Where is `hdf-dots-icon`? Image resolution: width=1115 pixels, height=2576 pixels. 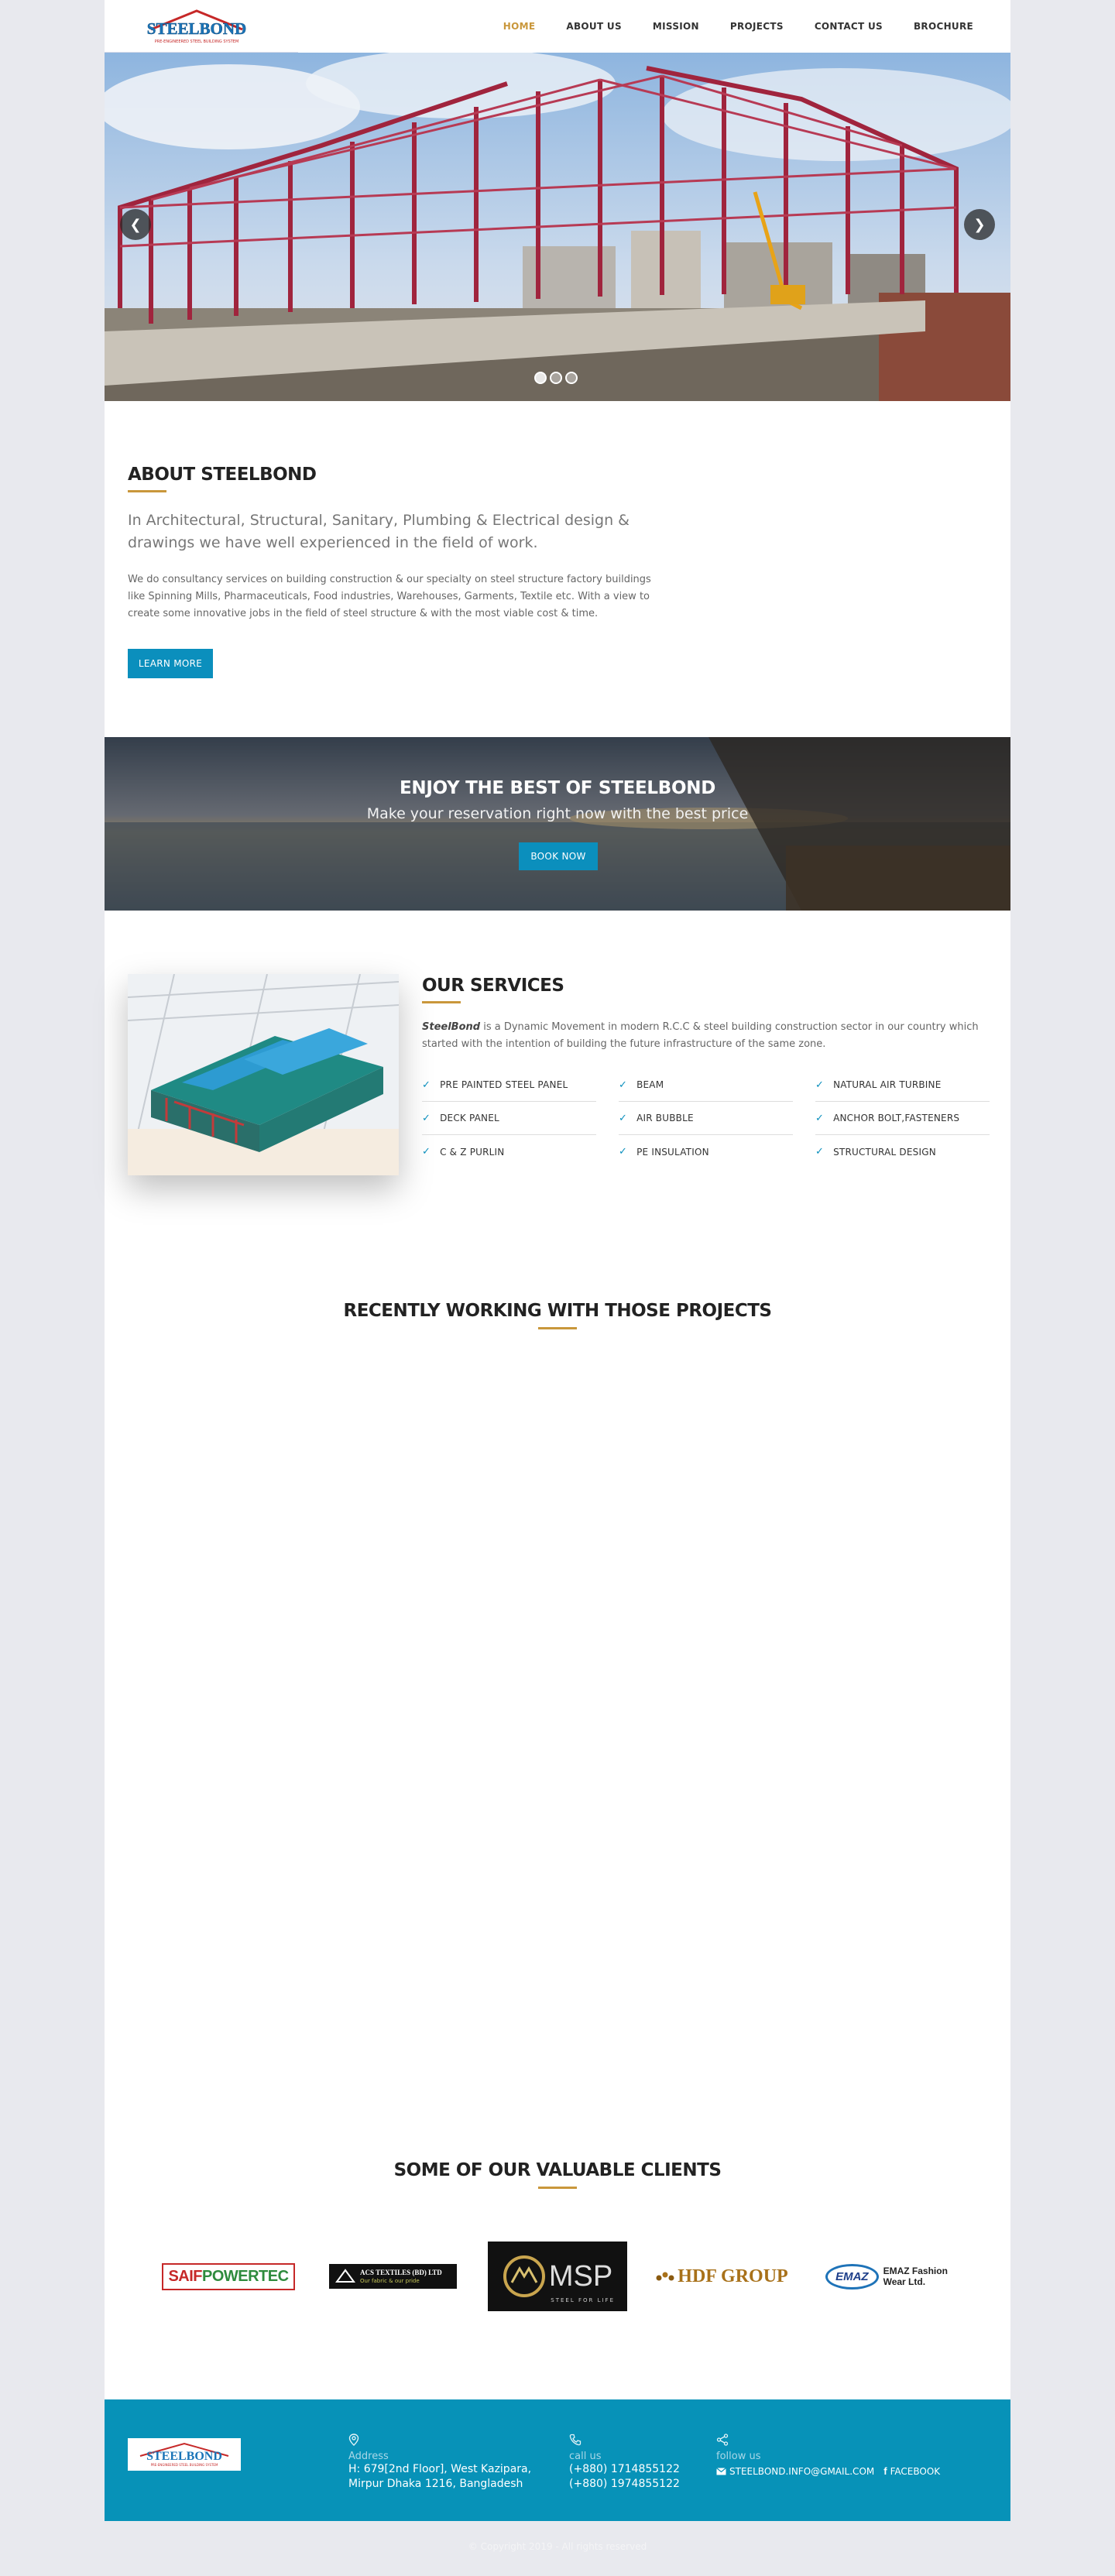
hdf-dots-icon is located at coordinates (665, 2276).